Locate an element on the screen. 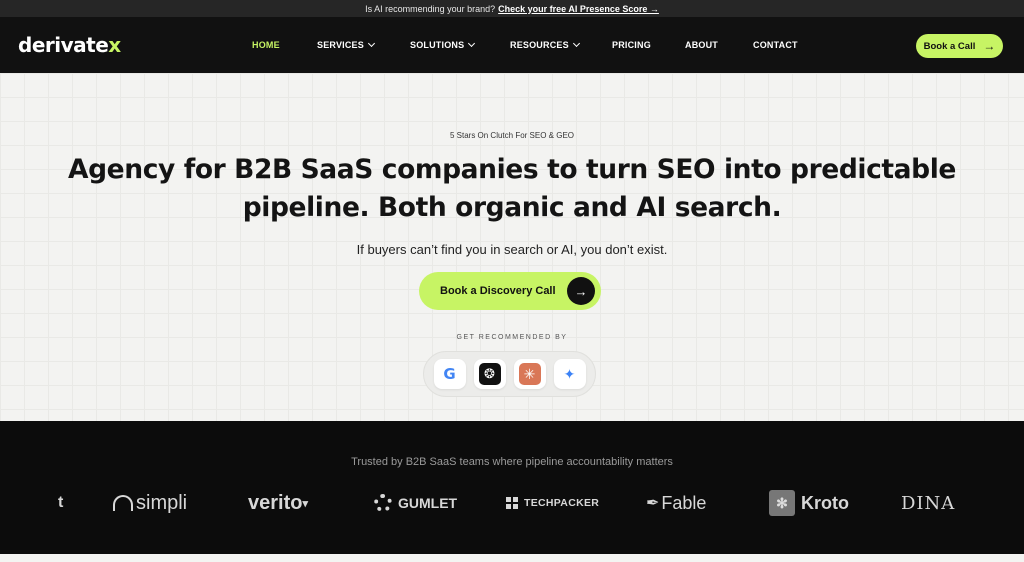 The width and height of the screenshot is (1024, 562). client-logo: t is located at coordinates (60, 503).